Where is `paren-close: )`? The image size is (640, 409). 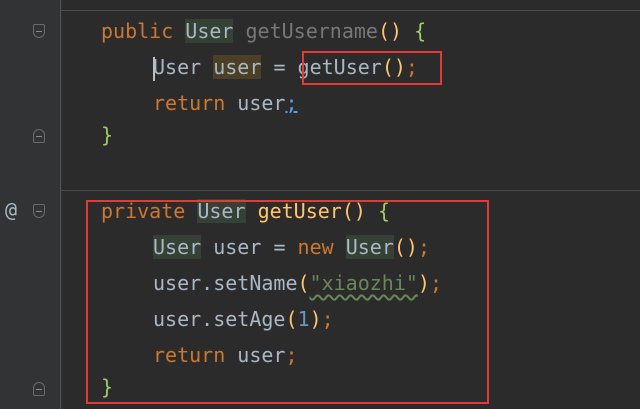 paren-close: ) is located at coordinates (396, 31).